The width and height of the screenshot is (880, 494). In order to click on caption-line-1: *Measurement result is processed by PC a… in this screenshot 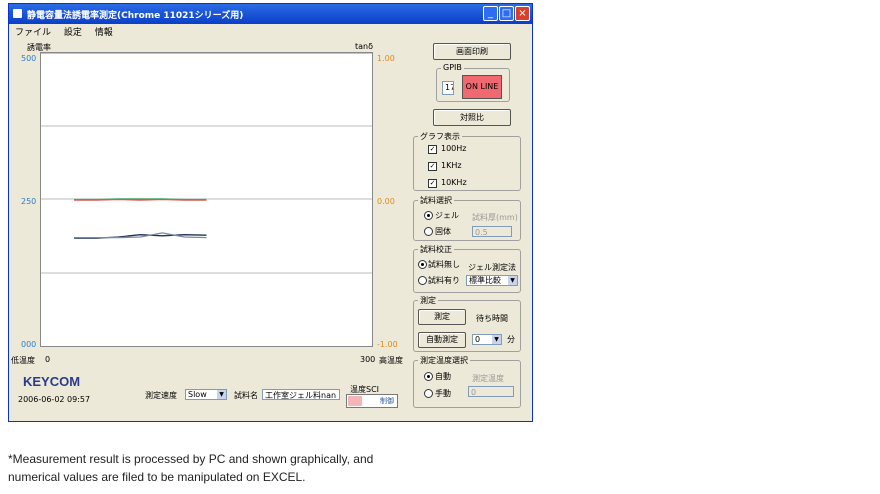, I will do `click(191, 459)`.